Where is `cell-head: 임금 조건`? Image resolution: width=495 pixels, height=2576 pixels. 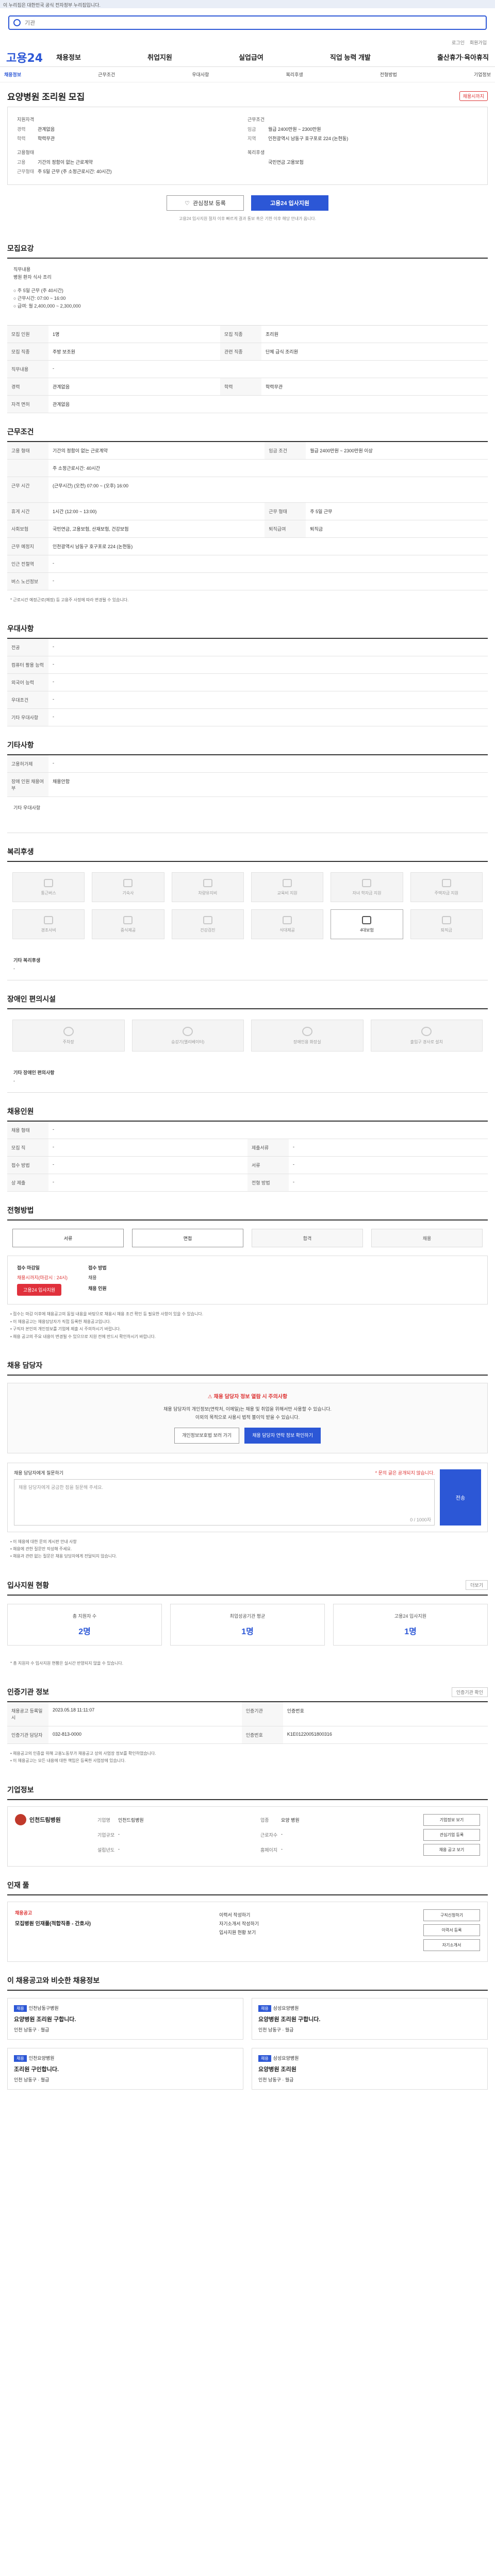 cell-head: 임금 조건 is located at coordinates (285, 451).